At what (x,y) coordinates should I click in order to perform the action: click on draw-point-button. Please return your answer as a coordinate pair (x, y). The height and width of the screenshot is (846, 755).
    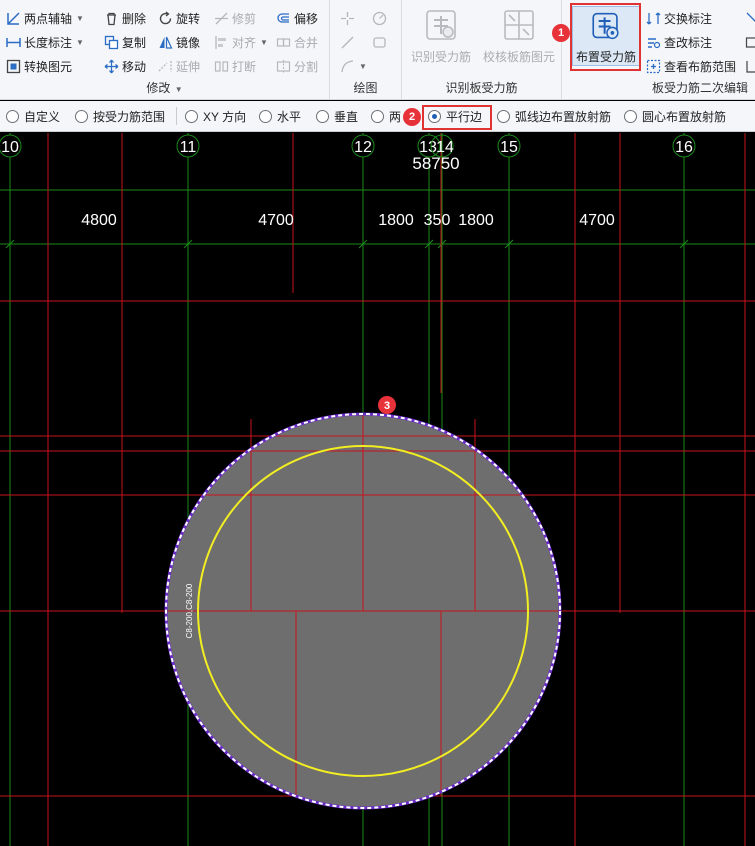
    Looking at the image, I should click on (347, 18).